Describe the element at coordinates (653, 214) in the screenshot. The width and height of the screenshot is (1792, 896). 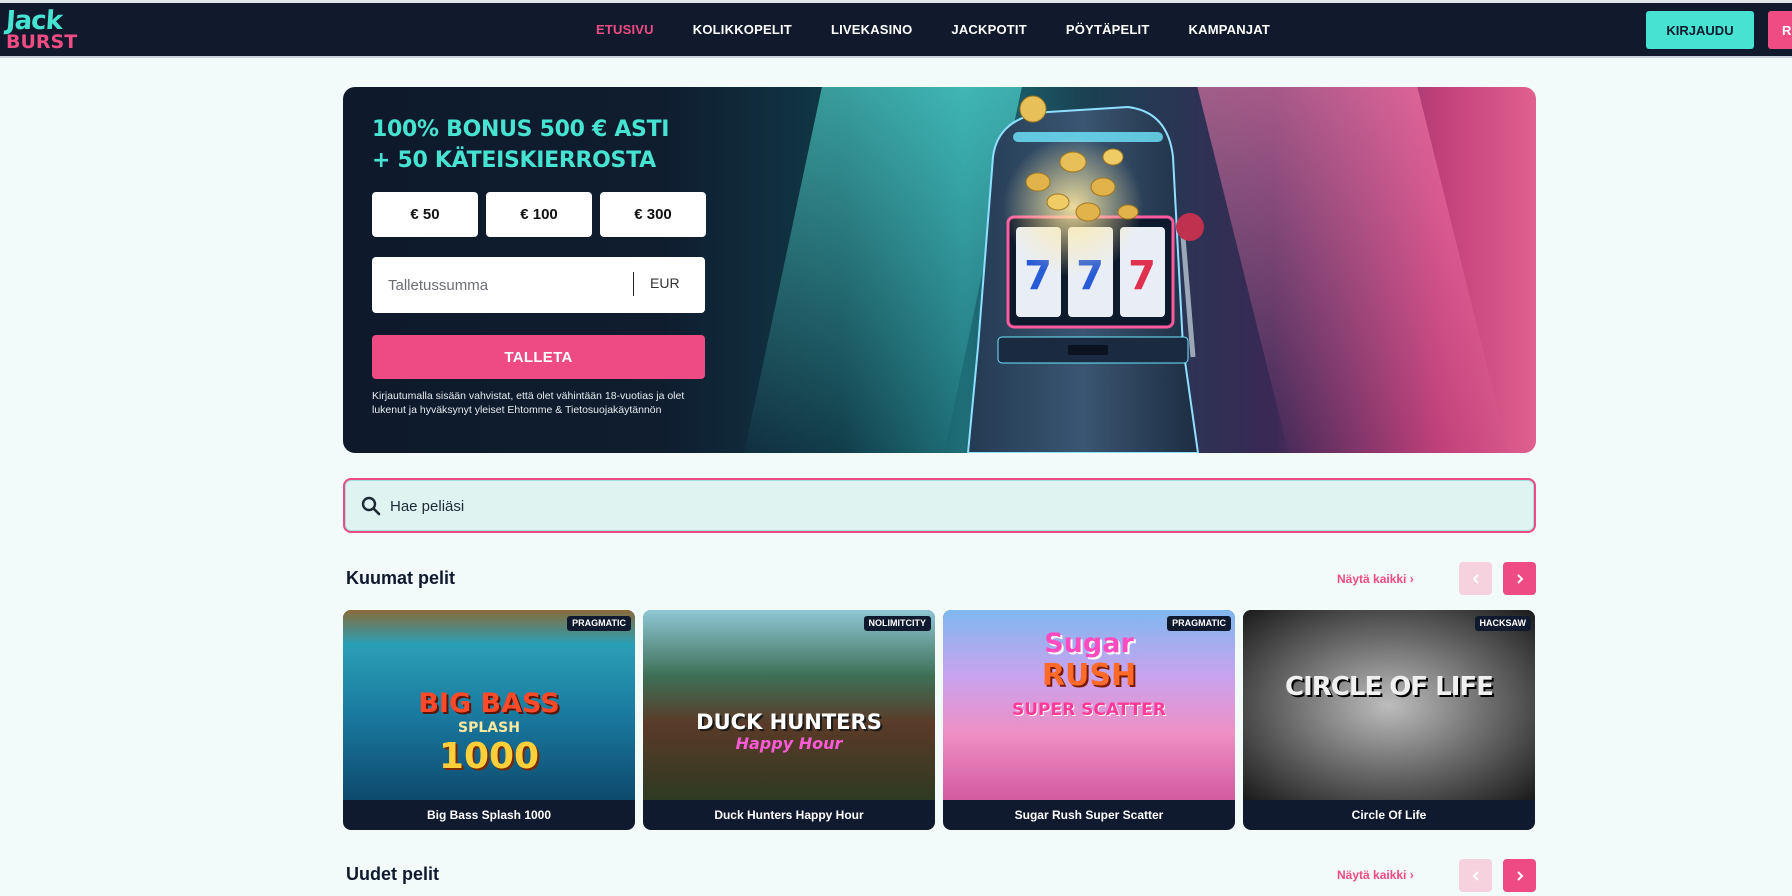
I see `amount-300-button: € 300` at that location.